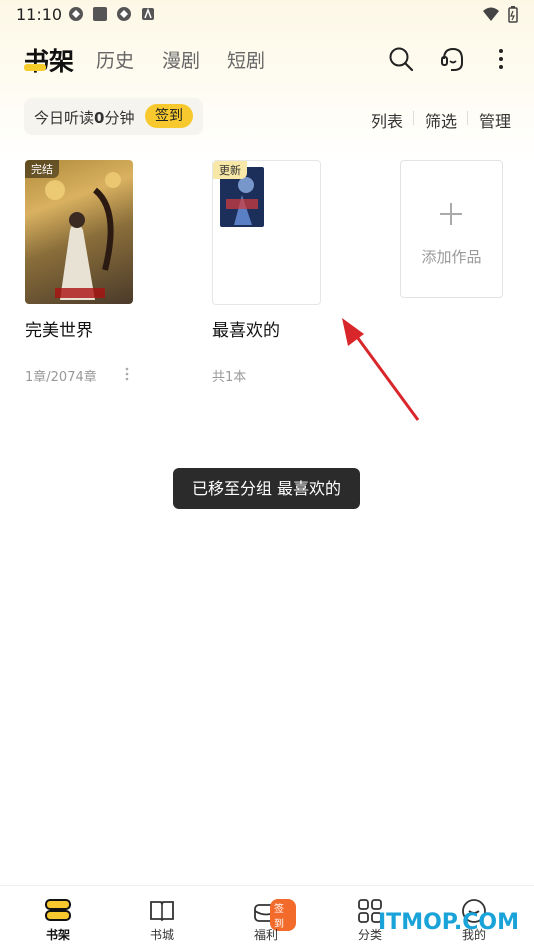 The image size is (534, 951). I want to click on add-work-card: 添加作品, so click(451, 229).